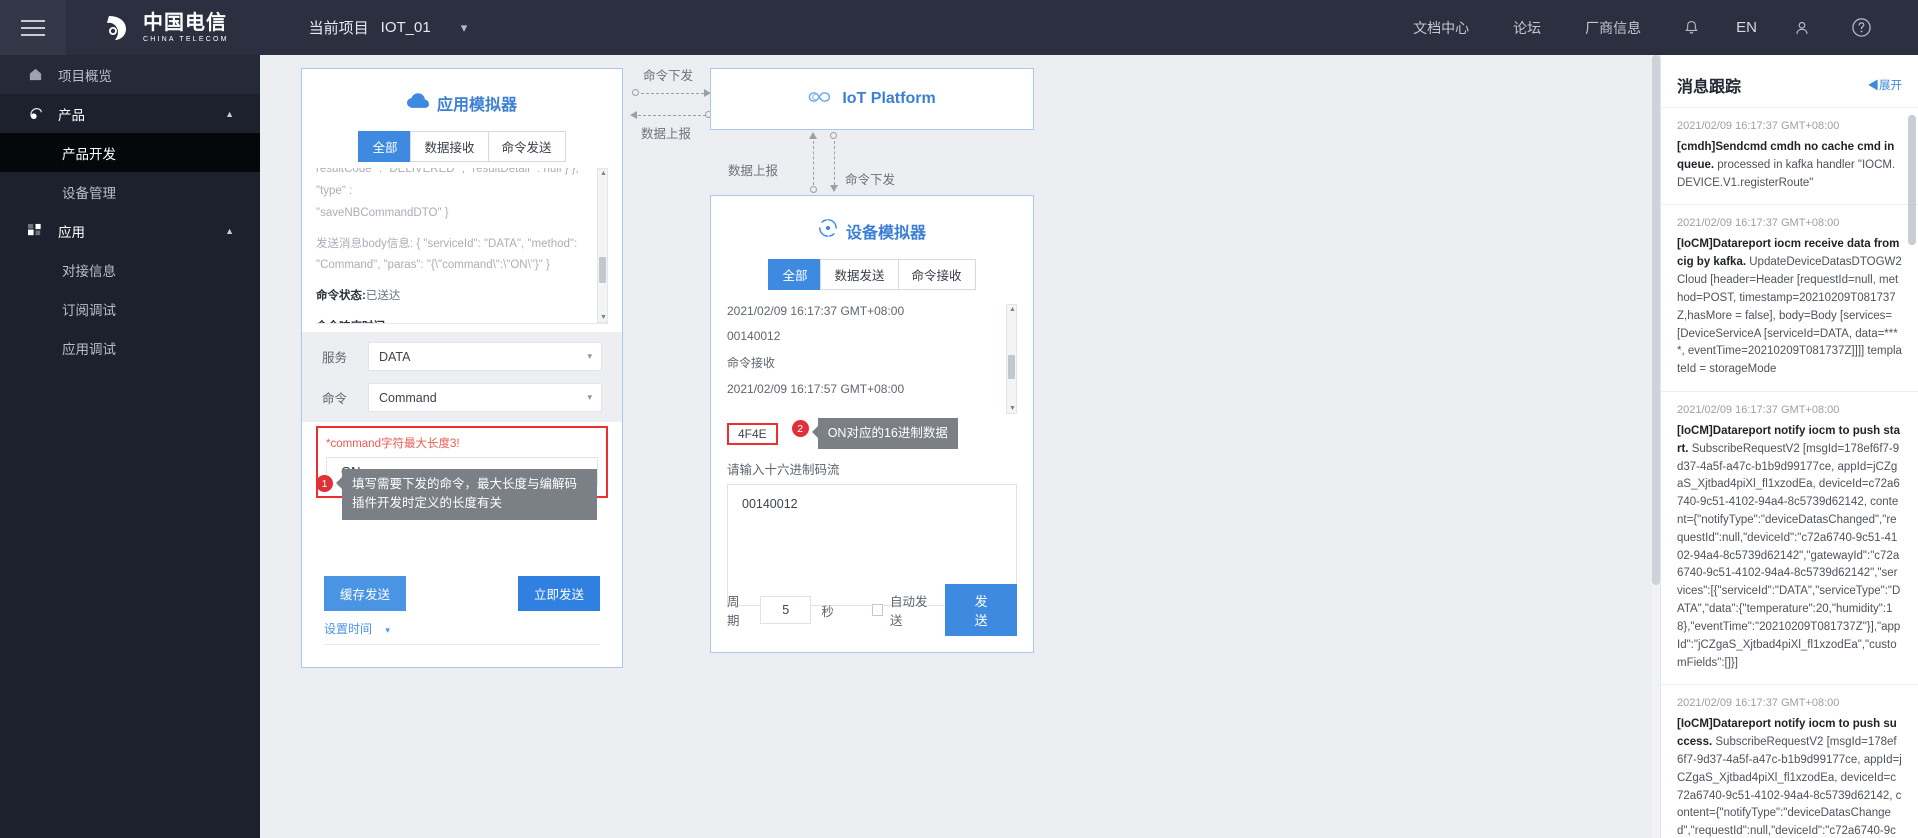  I want to click on set-time-label: 设置时间, so click(348, 629).